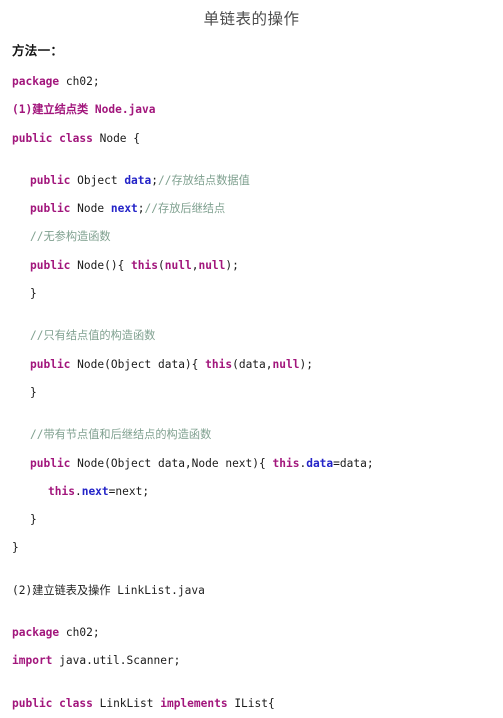  What do you see at coordinates (61, 590) in the screenshot?
I see `code-token-hdr-plain: (2)建立链表及操作` at bounding box center [61, 590].